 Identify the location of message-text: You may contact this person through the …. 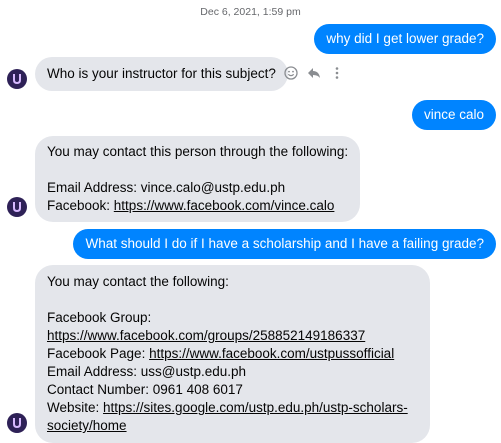
(198, 151).